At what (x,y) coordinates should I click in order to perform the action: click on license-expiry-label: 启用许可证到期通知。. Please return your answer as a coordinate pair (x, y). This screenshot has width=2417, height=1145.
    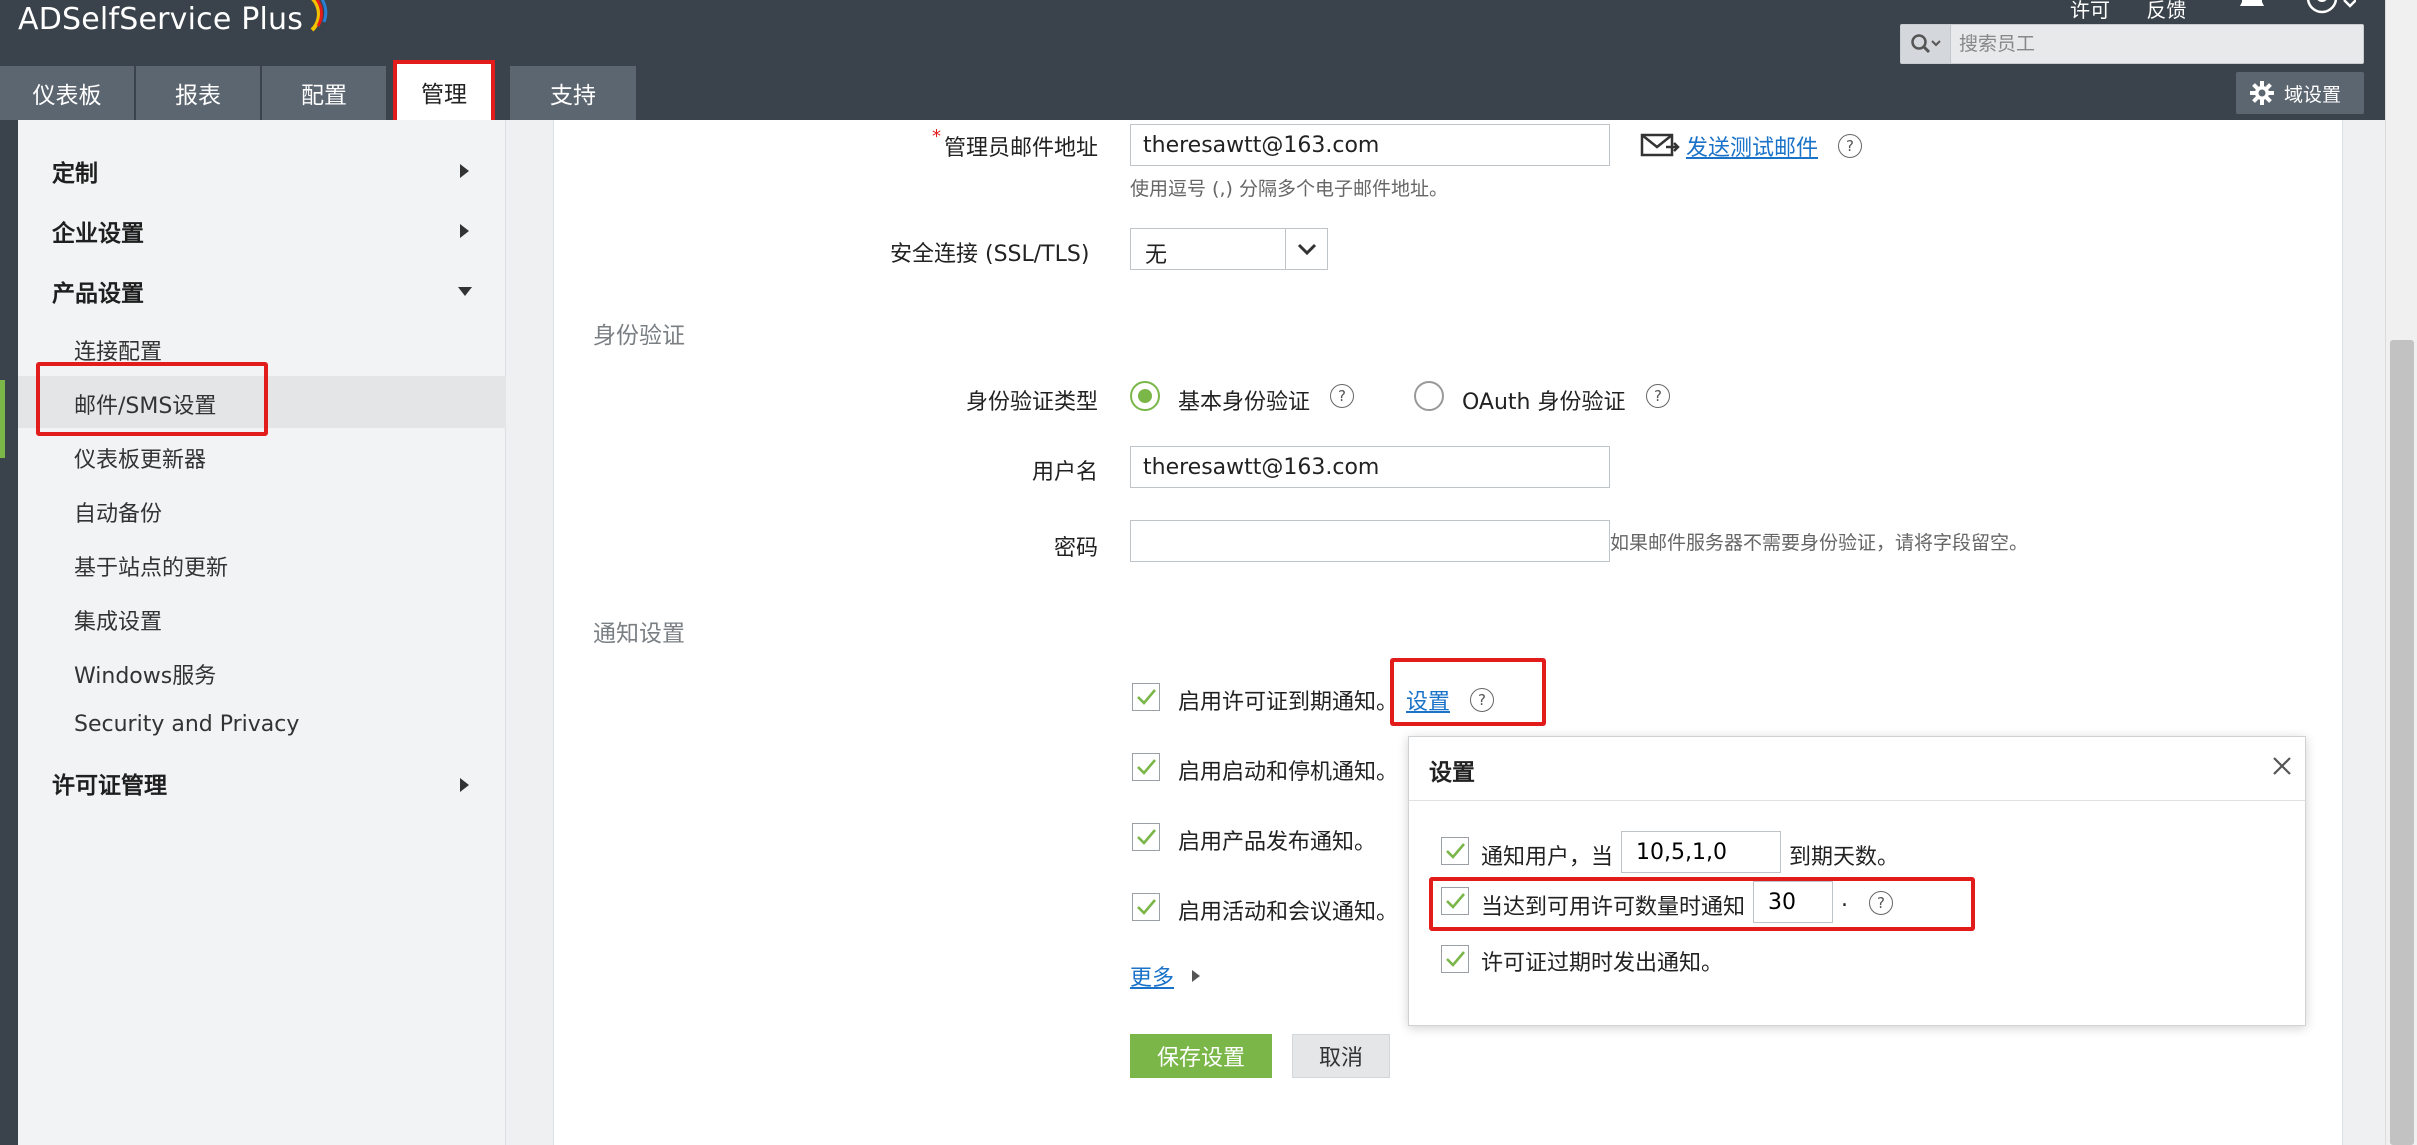
    Looking at the image, I should click on (1288, 702).